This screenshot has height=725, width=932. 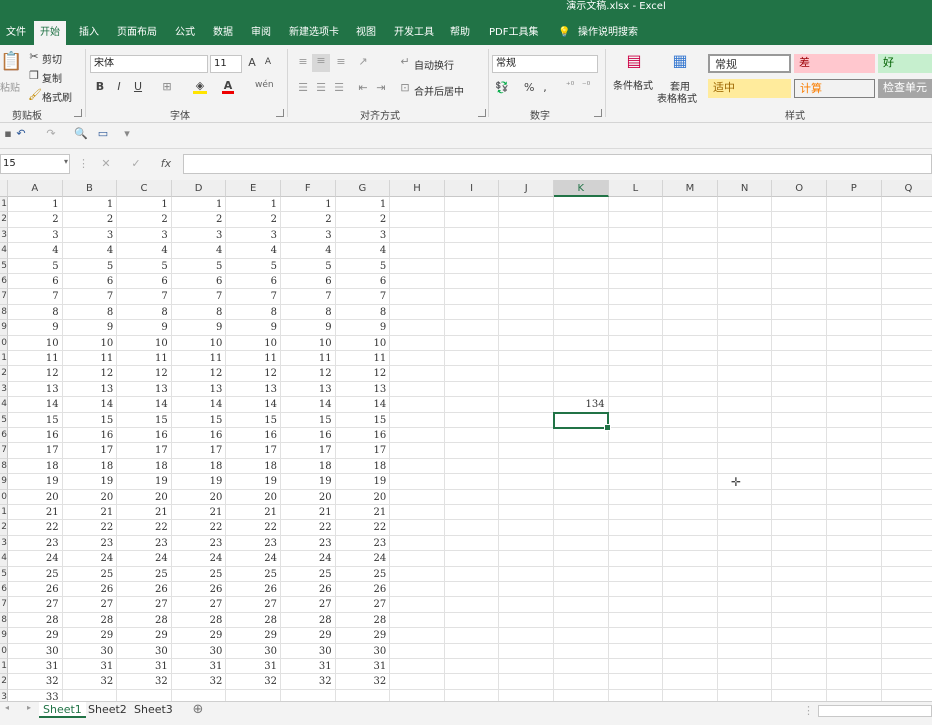 I want to click on align-right-icon: ☰, so click(x=339, y=87).